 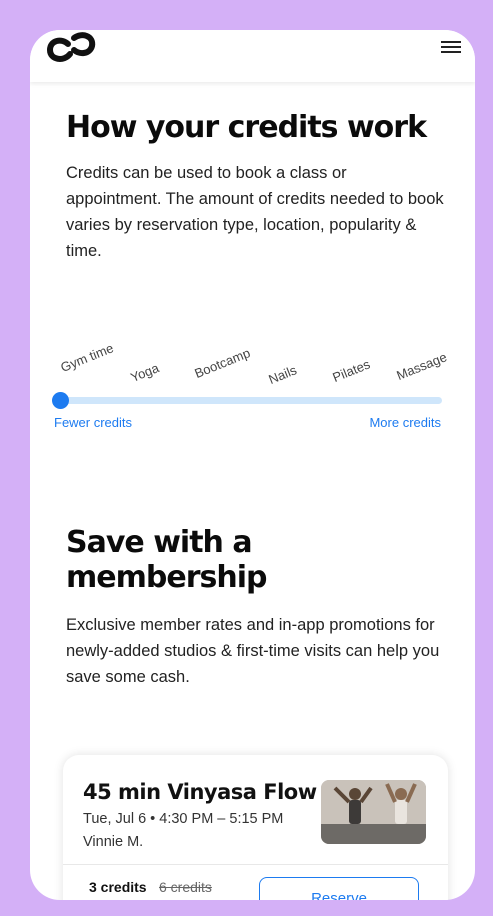 What do you see at coordinates (451, 49) in the screenshot?
I see `hamburger-menu-icon` at bounding box center [451, 49].